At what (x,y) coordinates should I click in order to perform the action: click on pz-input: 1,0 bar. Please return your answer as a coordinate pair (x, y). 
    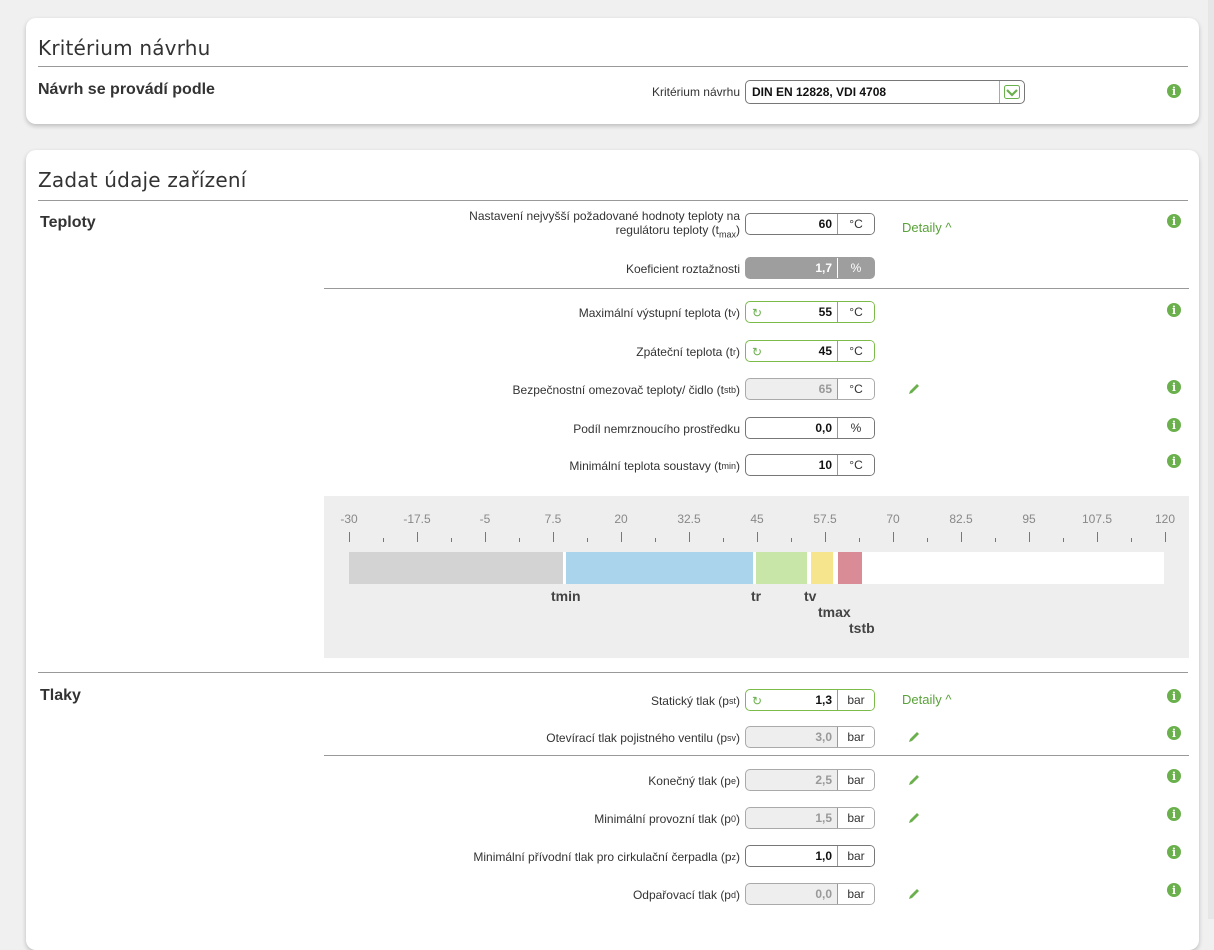
    Looking at the image, I should click on (810, 856).